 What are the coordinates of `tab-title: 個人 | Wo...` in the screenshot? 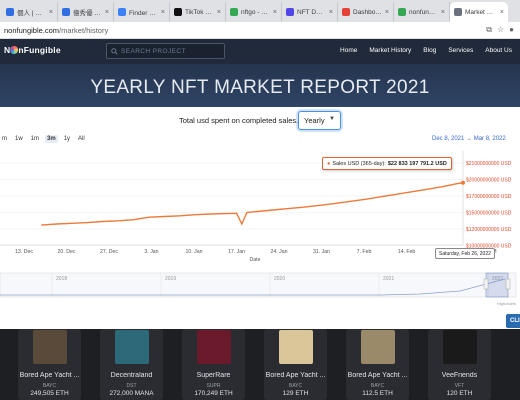 It's located at (31, 13).